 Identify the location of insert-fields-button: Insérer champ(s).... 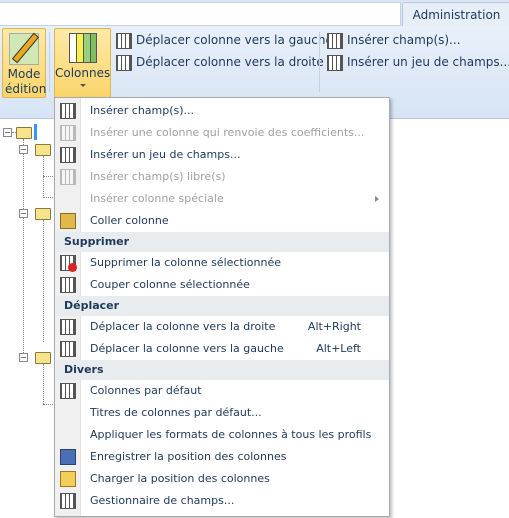
(394, 40).